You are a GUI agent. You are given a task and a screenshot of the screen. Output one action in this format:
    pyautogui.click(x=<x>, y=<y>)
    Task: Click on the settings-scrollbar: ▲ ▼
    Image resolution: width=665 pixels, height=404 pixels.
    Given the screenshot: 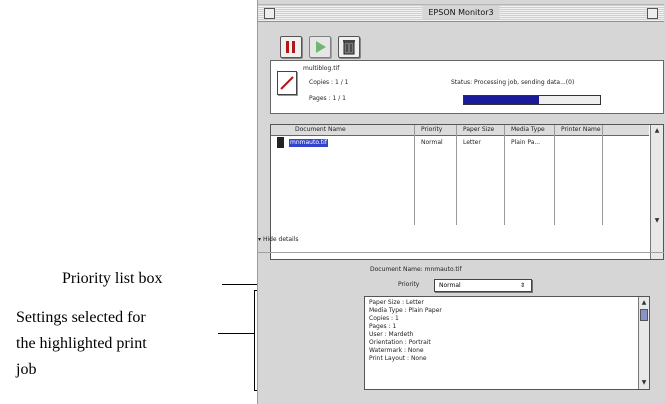 What is the action you would take?
    pyautogui.click(x=643, y=343)
    